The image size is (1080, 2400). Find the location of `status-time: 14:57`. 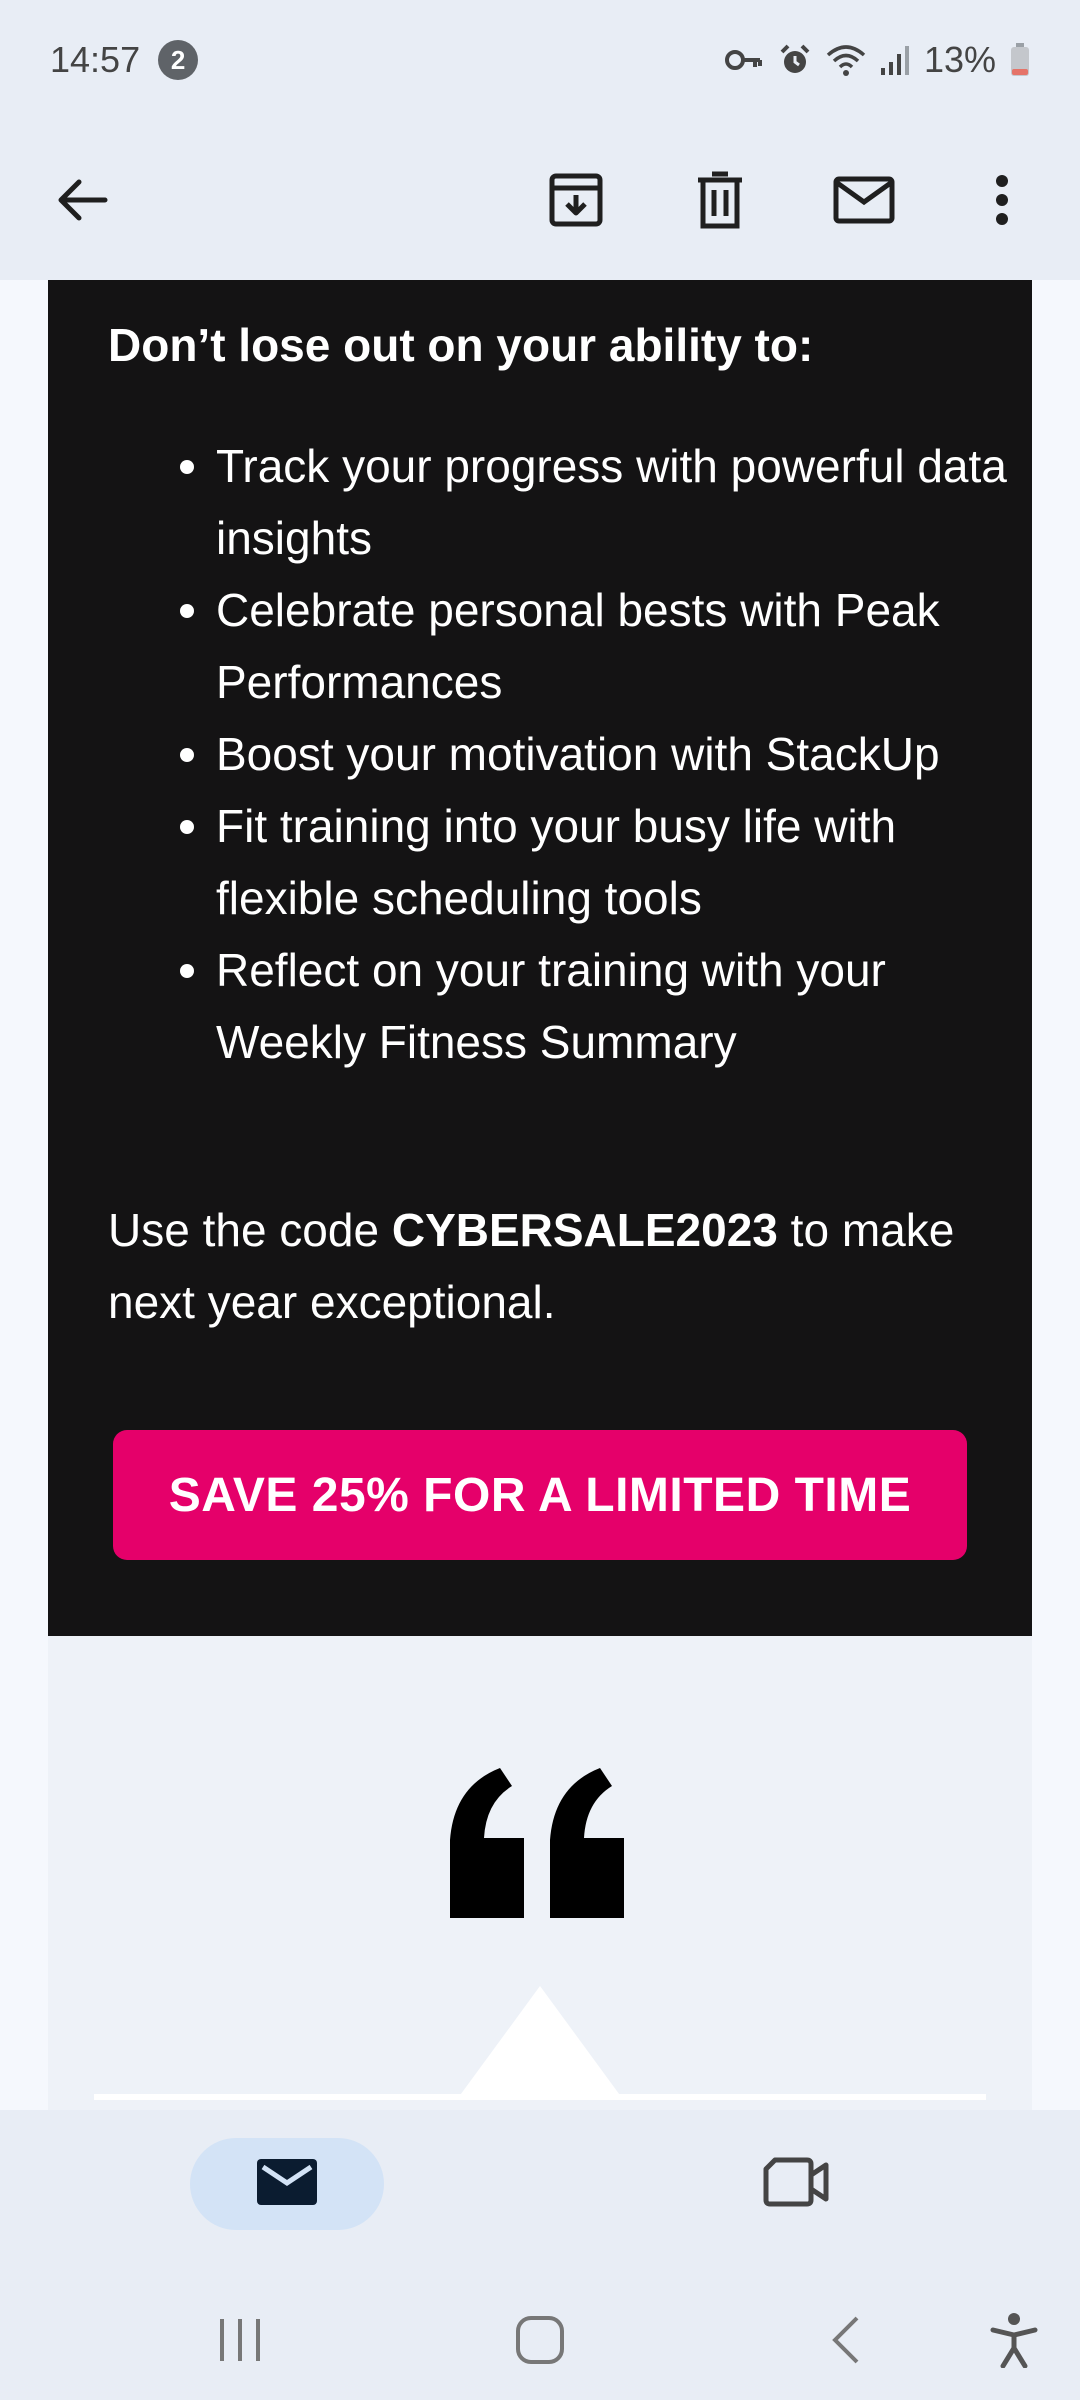

status-time: 14:57 is located at coordinates (95, 59).